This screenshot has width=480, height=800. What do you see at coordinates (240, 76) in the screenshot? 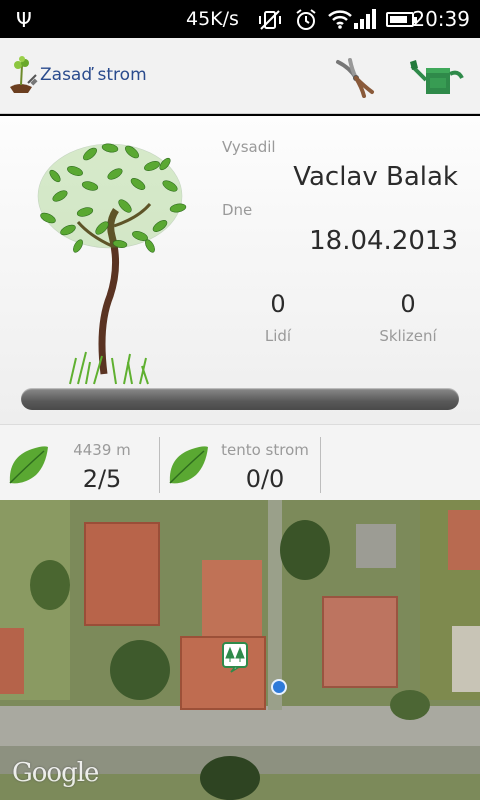
I see `action-bar: Zasaď strom` at bounding box center [240, 76].